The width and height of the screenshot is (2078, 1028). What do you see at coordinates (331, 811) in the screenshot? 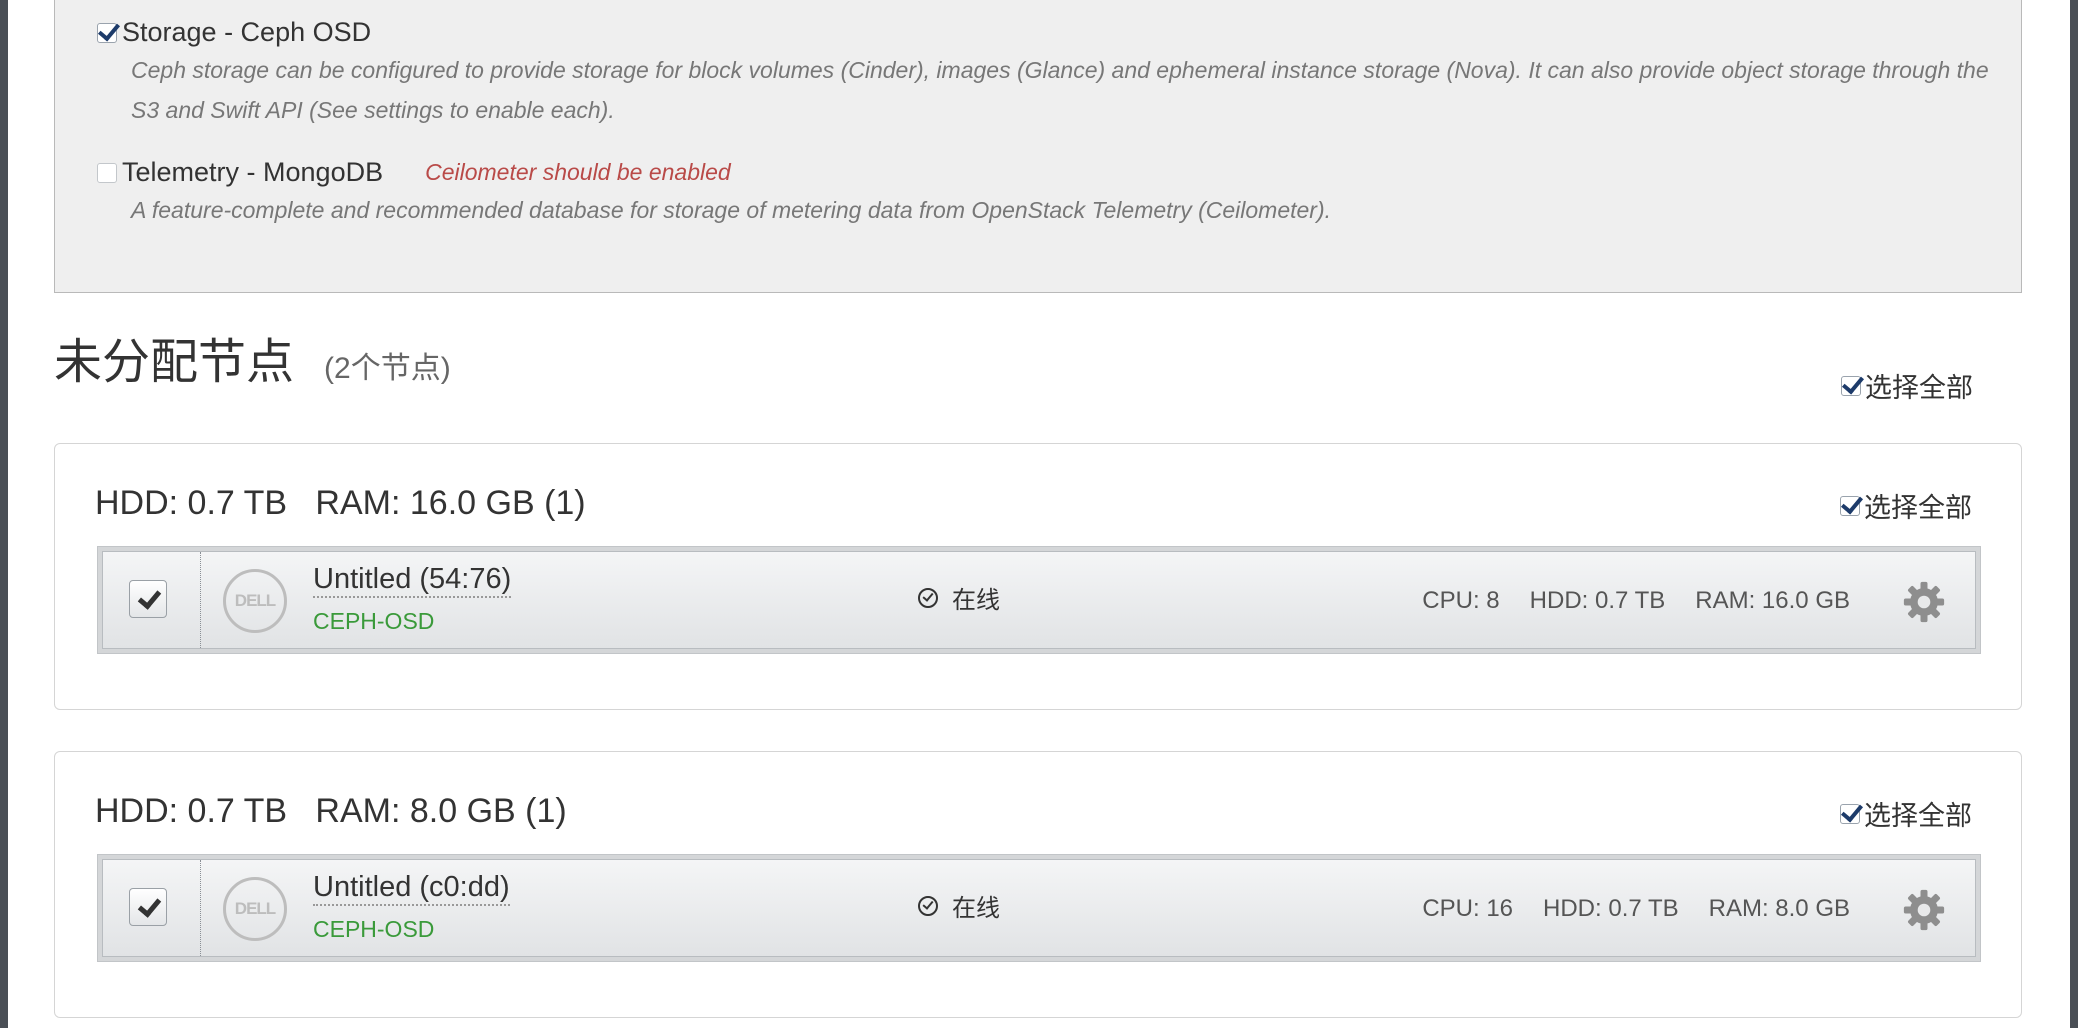
I see `group-title: HDD: 0.7 TB RAM: 8.0 GB (1)` at bounding box center [331, 811].